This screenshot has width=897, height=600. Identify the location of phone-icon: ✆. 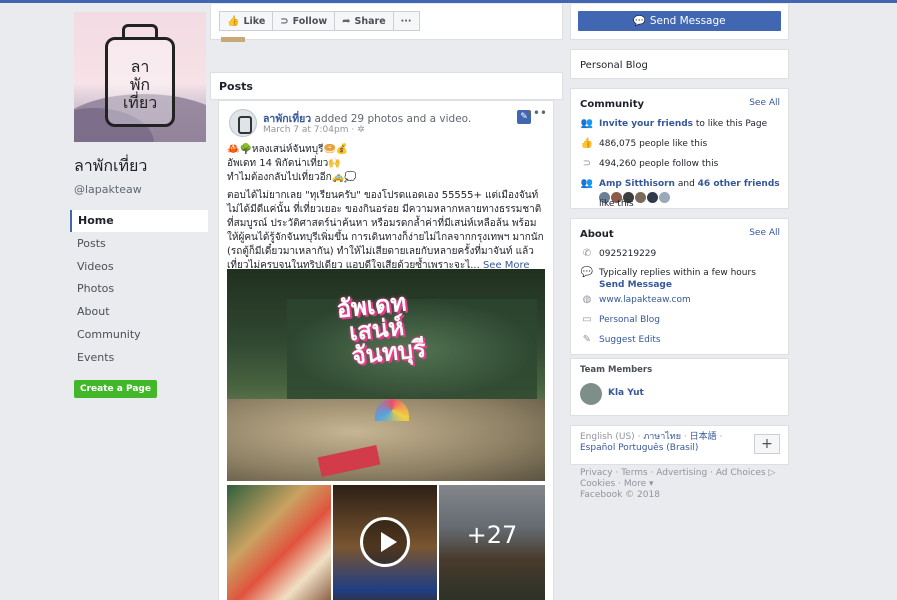
(587, 253).